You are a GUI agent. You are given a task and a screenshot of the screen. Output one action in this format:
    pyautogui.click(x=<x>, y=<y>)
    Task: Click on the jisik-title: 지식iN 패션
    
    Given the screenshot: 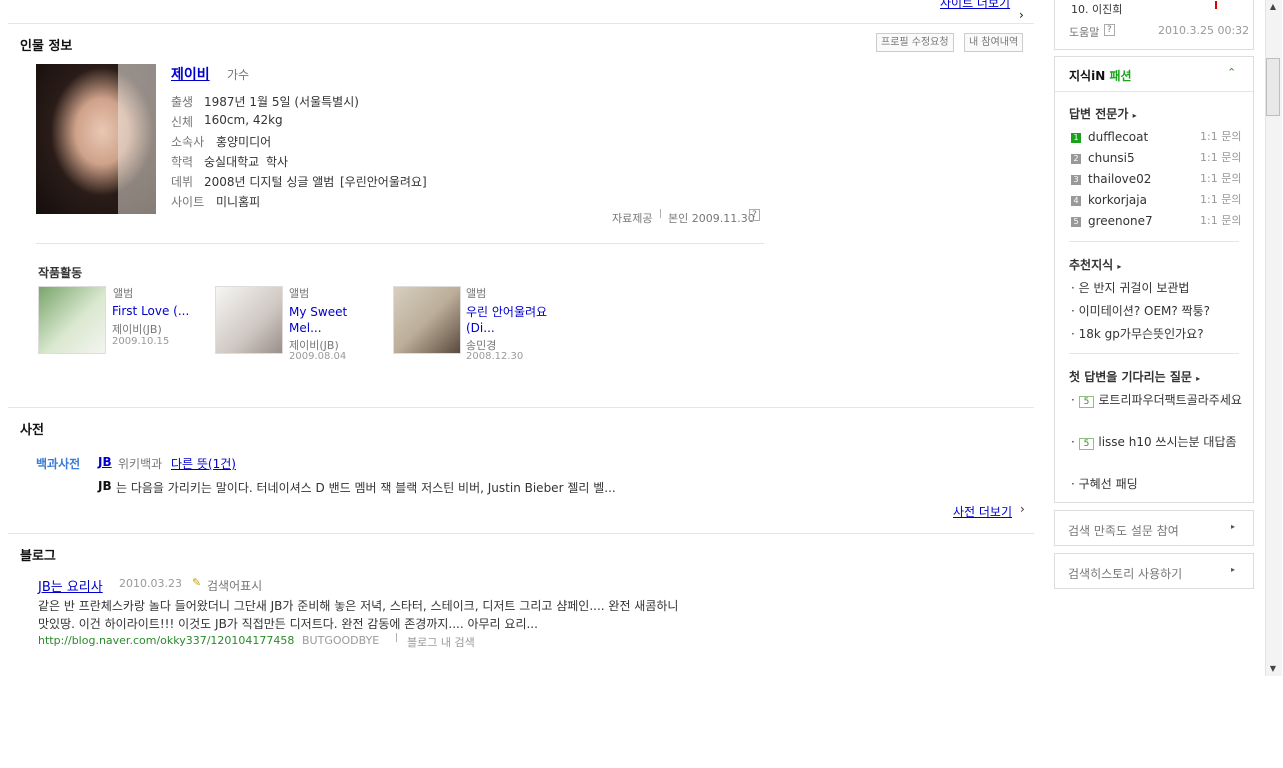 What is the action you would take?
    pyautogui.click(x=1100, y=75)
    